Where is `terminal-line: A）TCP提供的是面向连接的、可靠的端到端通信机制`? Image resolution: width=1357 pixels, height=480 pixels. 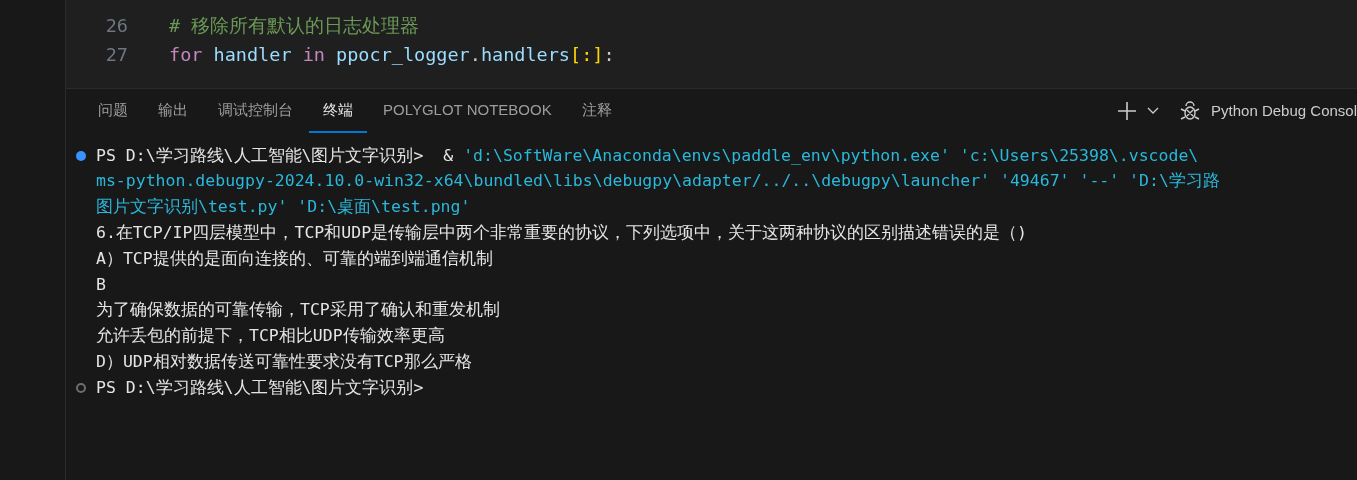
terminal-line: A）TCP提供的是面向连接的、可靠的端到端通信机制 is located at coordinates (294, 258).